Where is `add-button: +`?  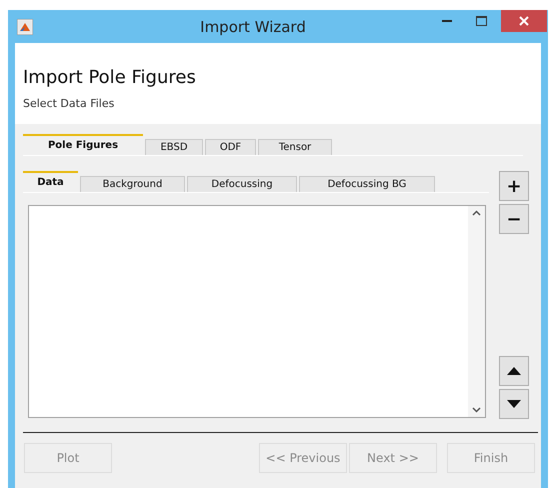
add-button: + is located at coordinates (514, 186).